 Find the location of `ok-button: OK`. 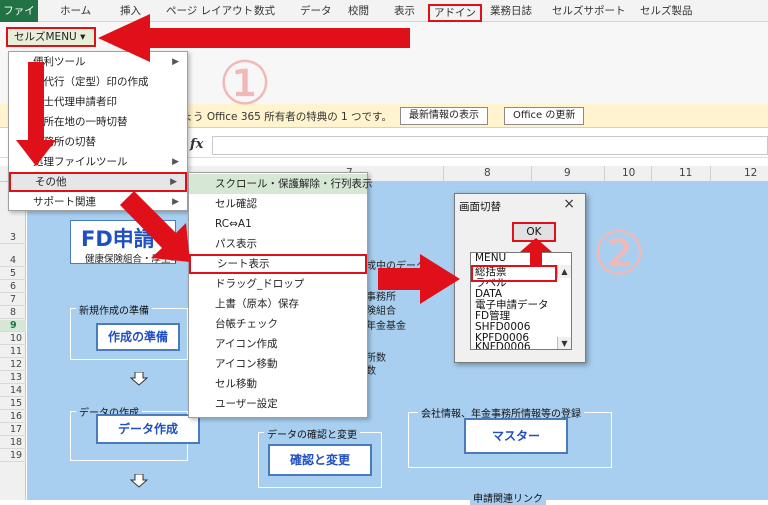

ok-button: OK is located at coordinates (534, 232).